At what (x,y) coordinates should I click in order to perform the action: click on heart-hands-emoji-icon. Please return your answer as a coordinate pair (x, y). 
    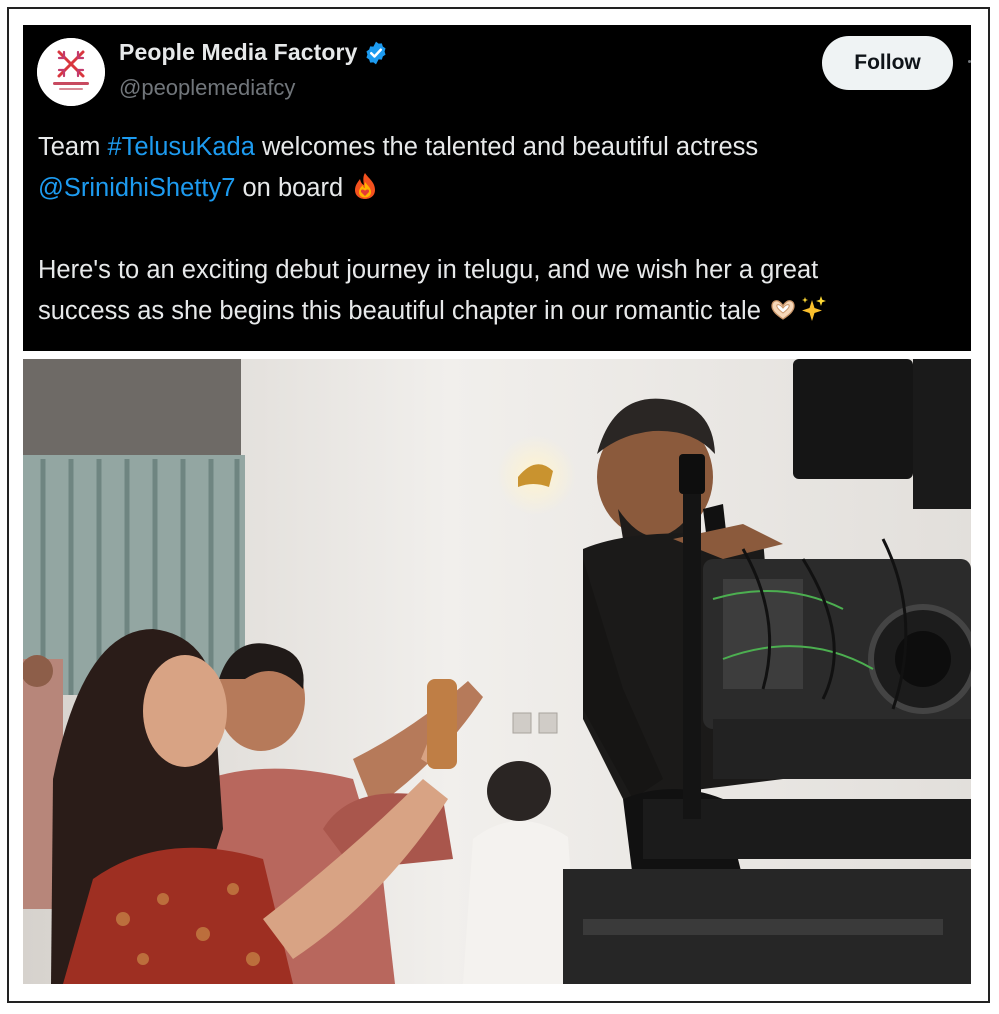
    Looking at the image, I should click on (783, 309).